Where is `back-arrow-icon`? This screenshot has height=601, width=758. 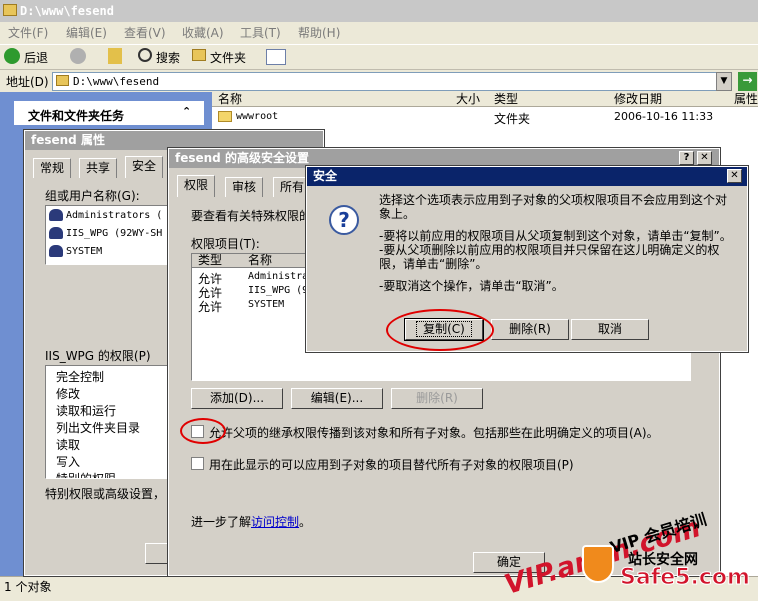
back-arrow-icon is located at coordinates (12, 56).